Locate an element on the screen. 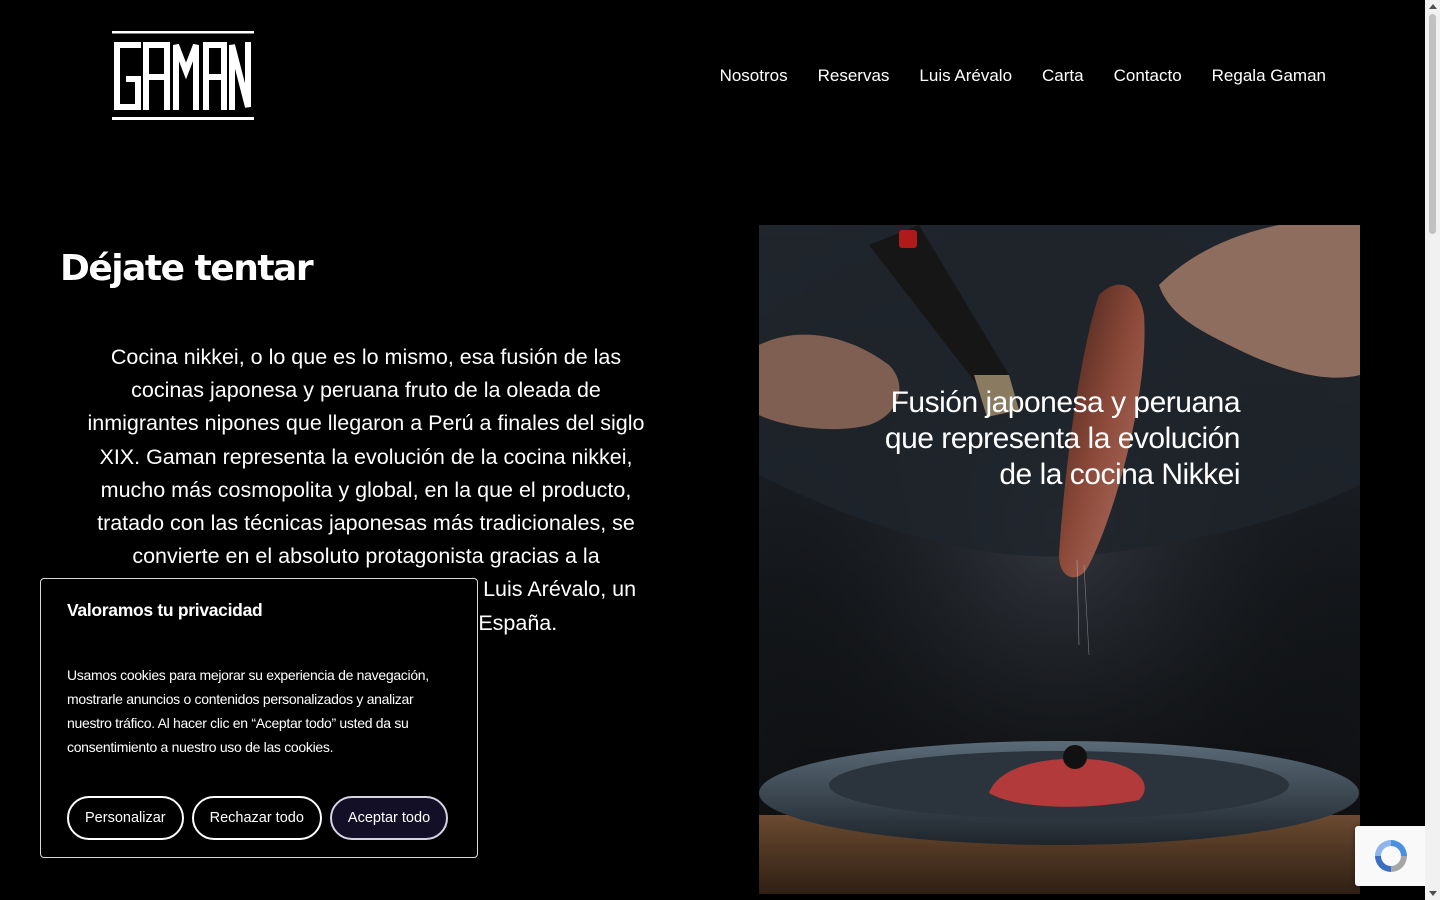 The height and width of the screenshot is (900, 1440). scroll-down-arrow-icon is located at coordinates (1433, 893).